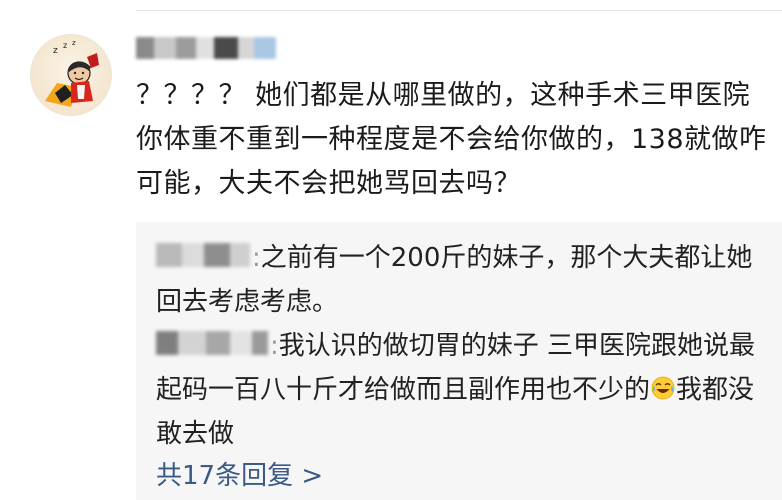  Describe the element at coordinates (459, 10) in the screenshot. I see `top-divider` at that location.